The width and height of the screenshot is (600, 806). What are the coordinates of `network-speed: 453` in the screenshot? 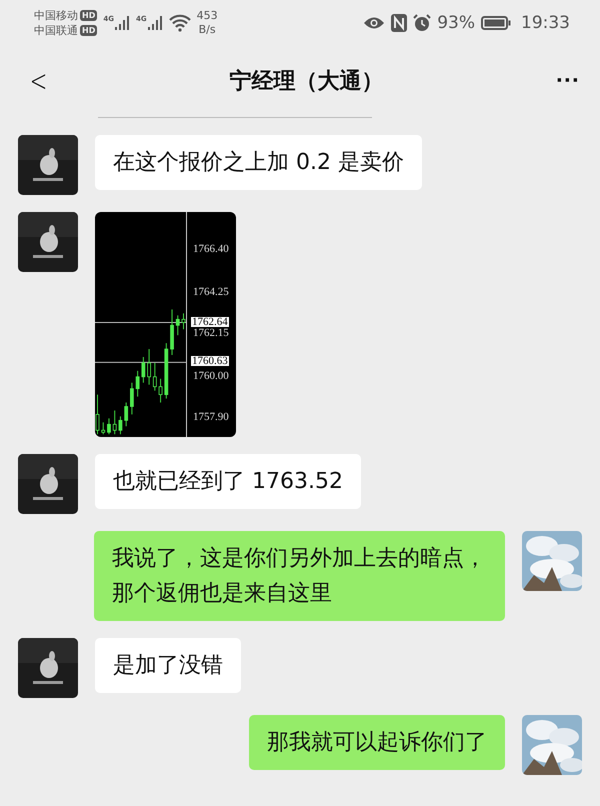 It's located at (207, 15).